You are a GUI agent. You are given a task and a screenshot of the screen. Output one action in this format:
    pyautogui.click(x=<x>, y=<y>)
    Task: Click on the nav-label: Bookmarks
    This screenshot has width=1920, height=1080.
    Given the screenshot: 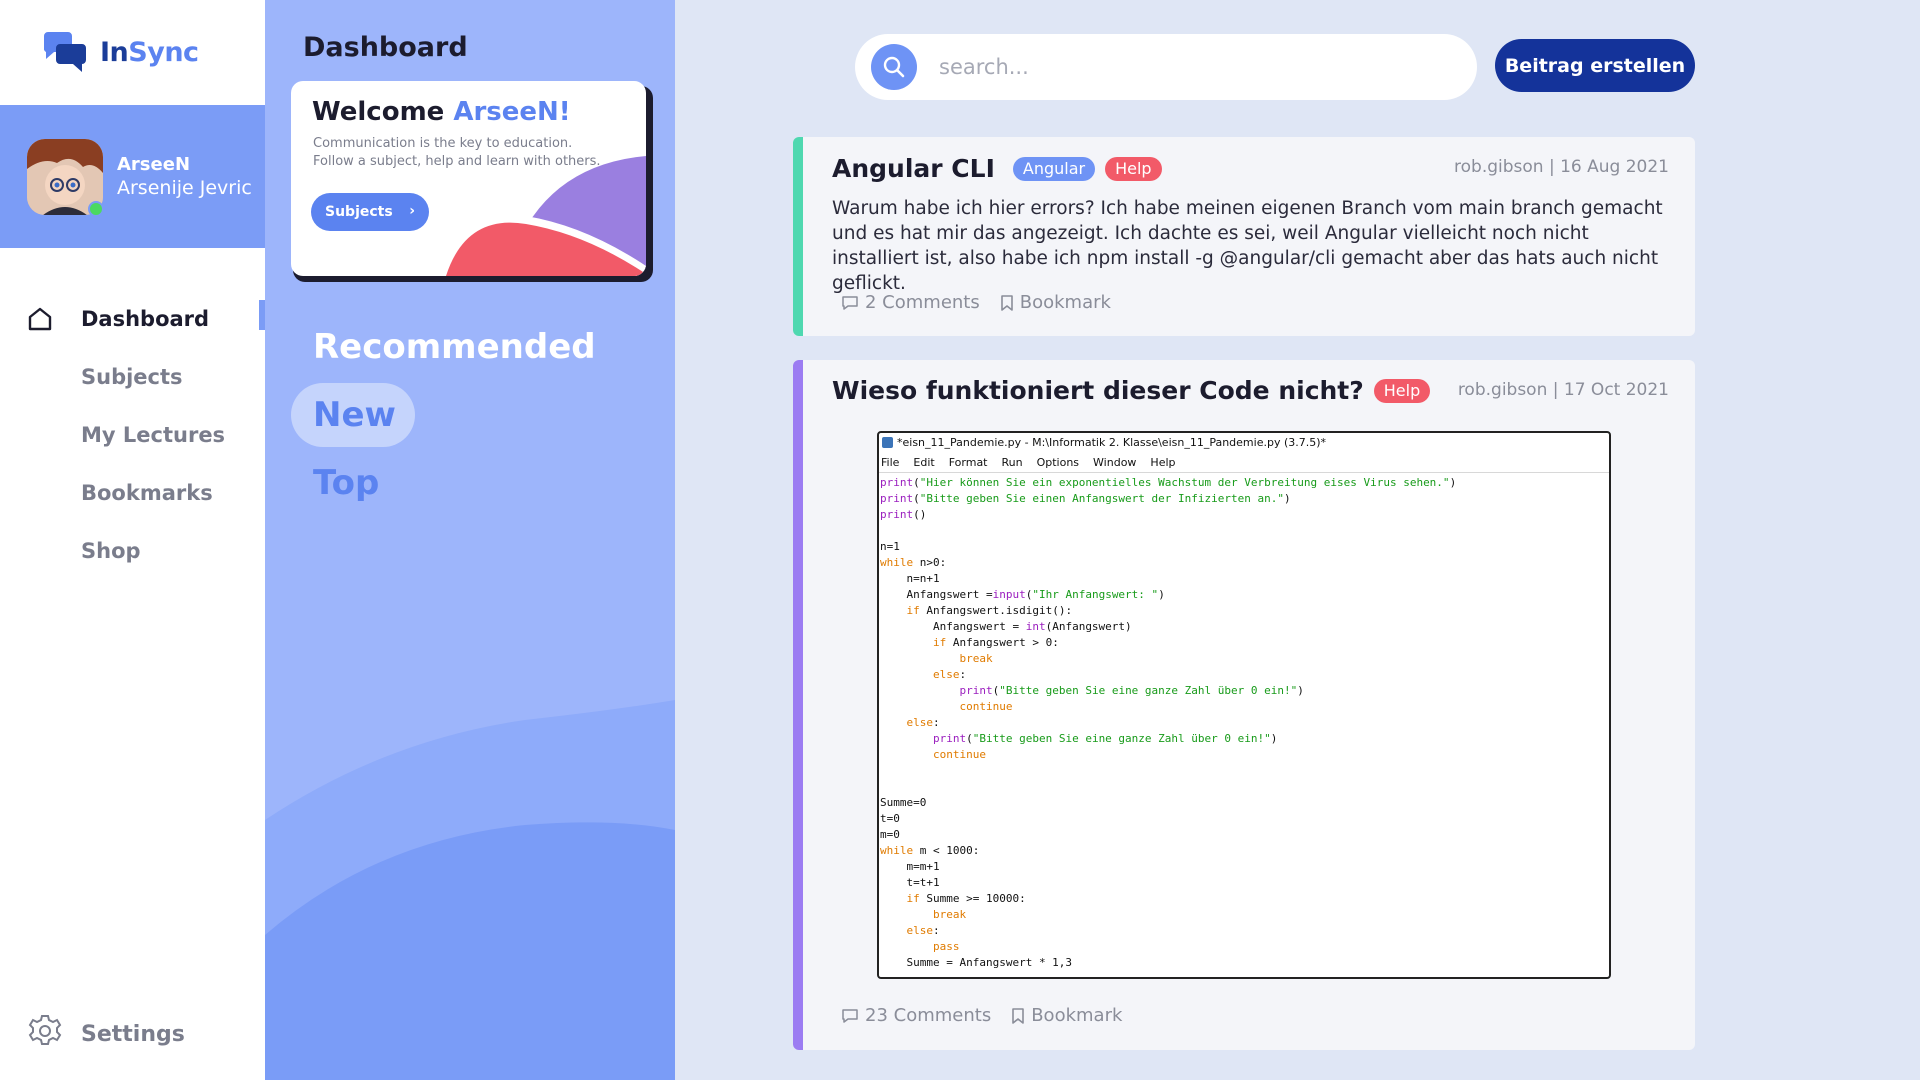 What is the action you would take?
    pyautogui.click(x=147, y=493)
    